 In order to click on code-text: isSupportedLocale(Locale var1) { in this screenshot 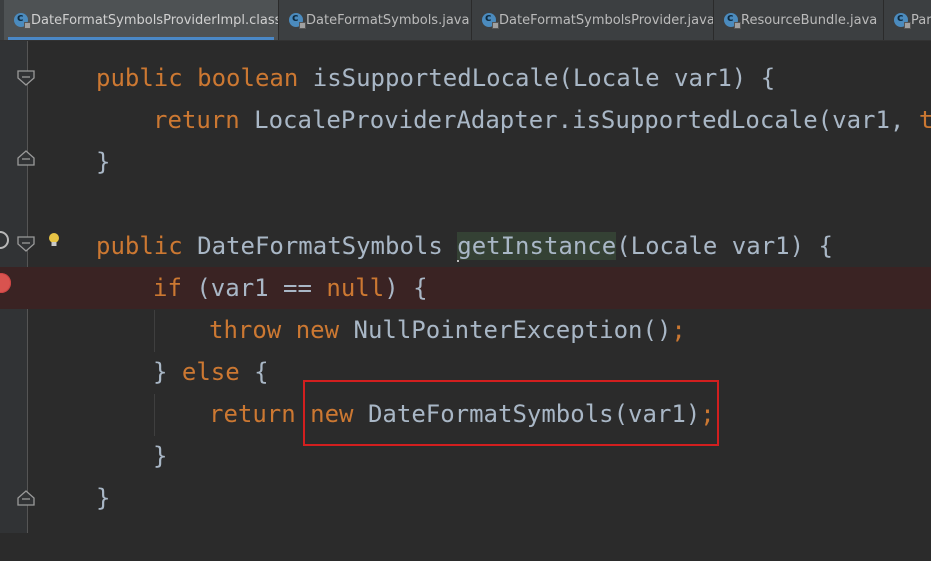, I will do `click(537, 78)`.